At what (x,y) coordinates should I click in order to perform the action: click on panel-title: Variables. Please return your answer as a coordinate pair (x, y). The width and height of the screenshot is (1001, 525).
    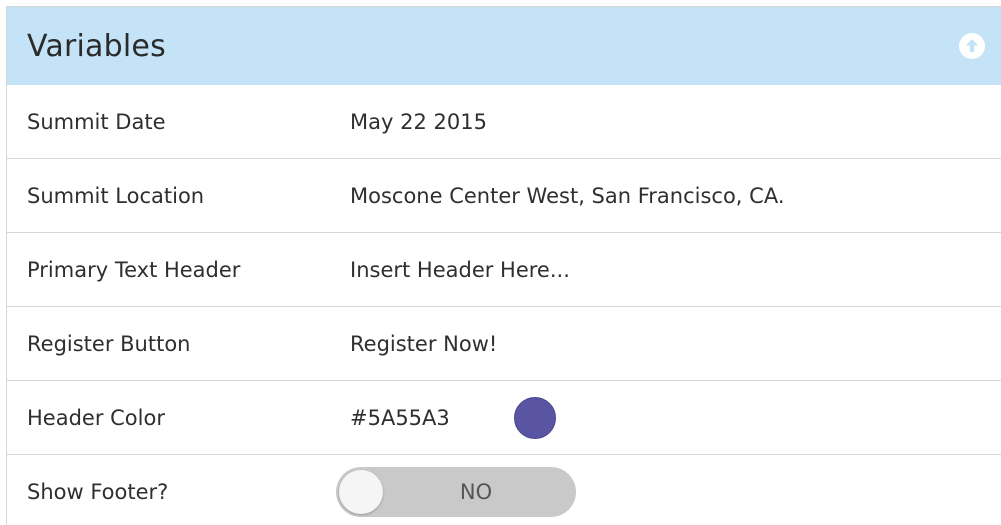
    Looking at the image, I should click on (96, 46).